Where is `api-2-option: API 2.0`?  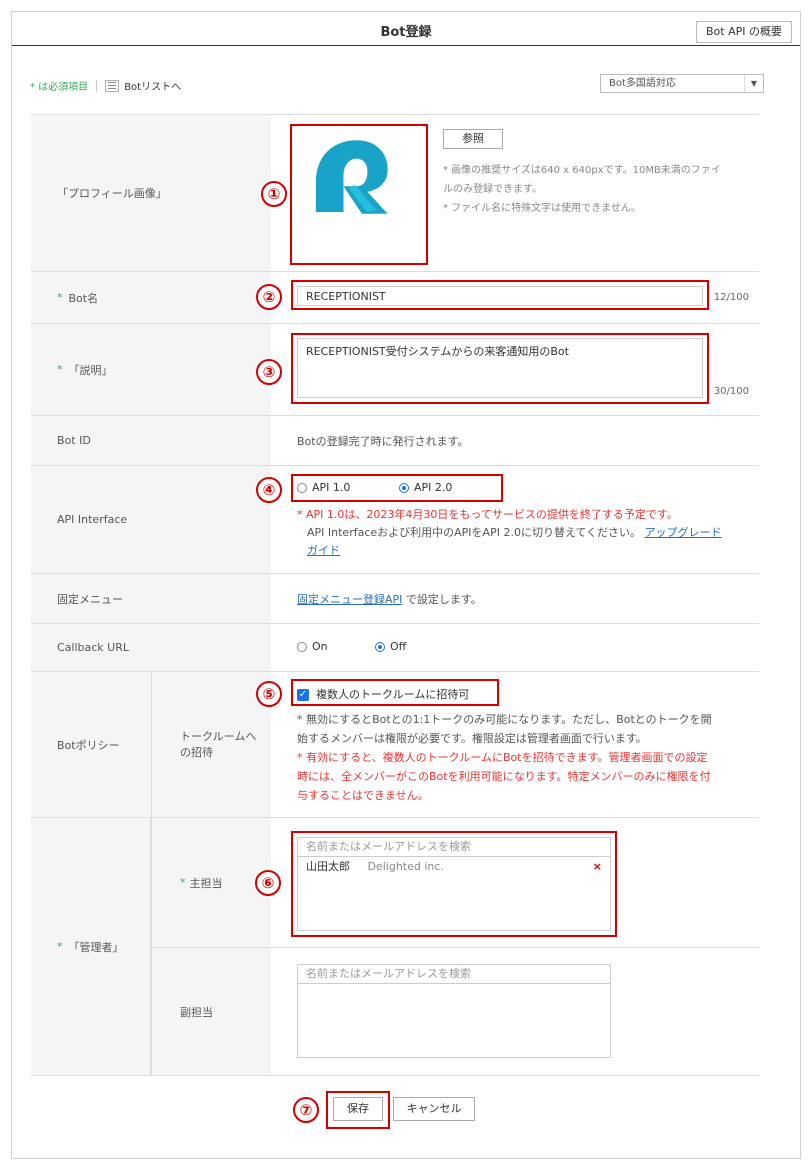
api-2-option: API 2.0 is located at coordinates (425, 487).